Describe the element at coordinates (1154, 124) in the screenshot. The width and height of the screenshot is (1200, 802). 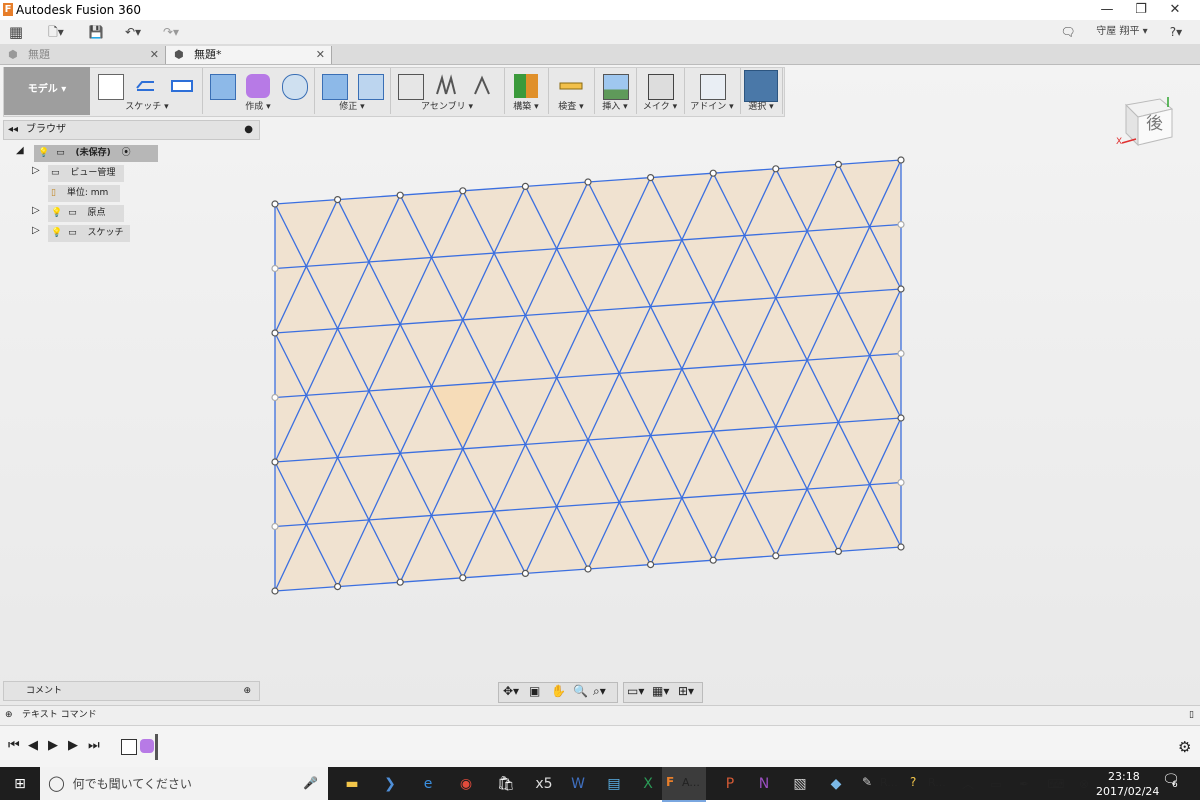
I see `view-cube-face-label: 後` at that location.